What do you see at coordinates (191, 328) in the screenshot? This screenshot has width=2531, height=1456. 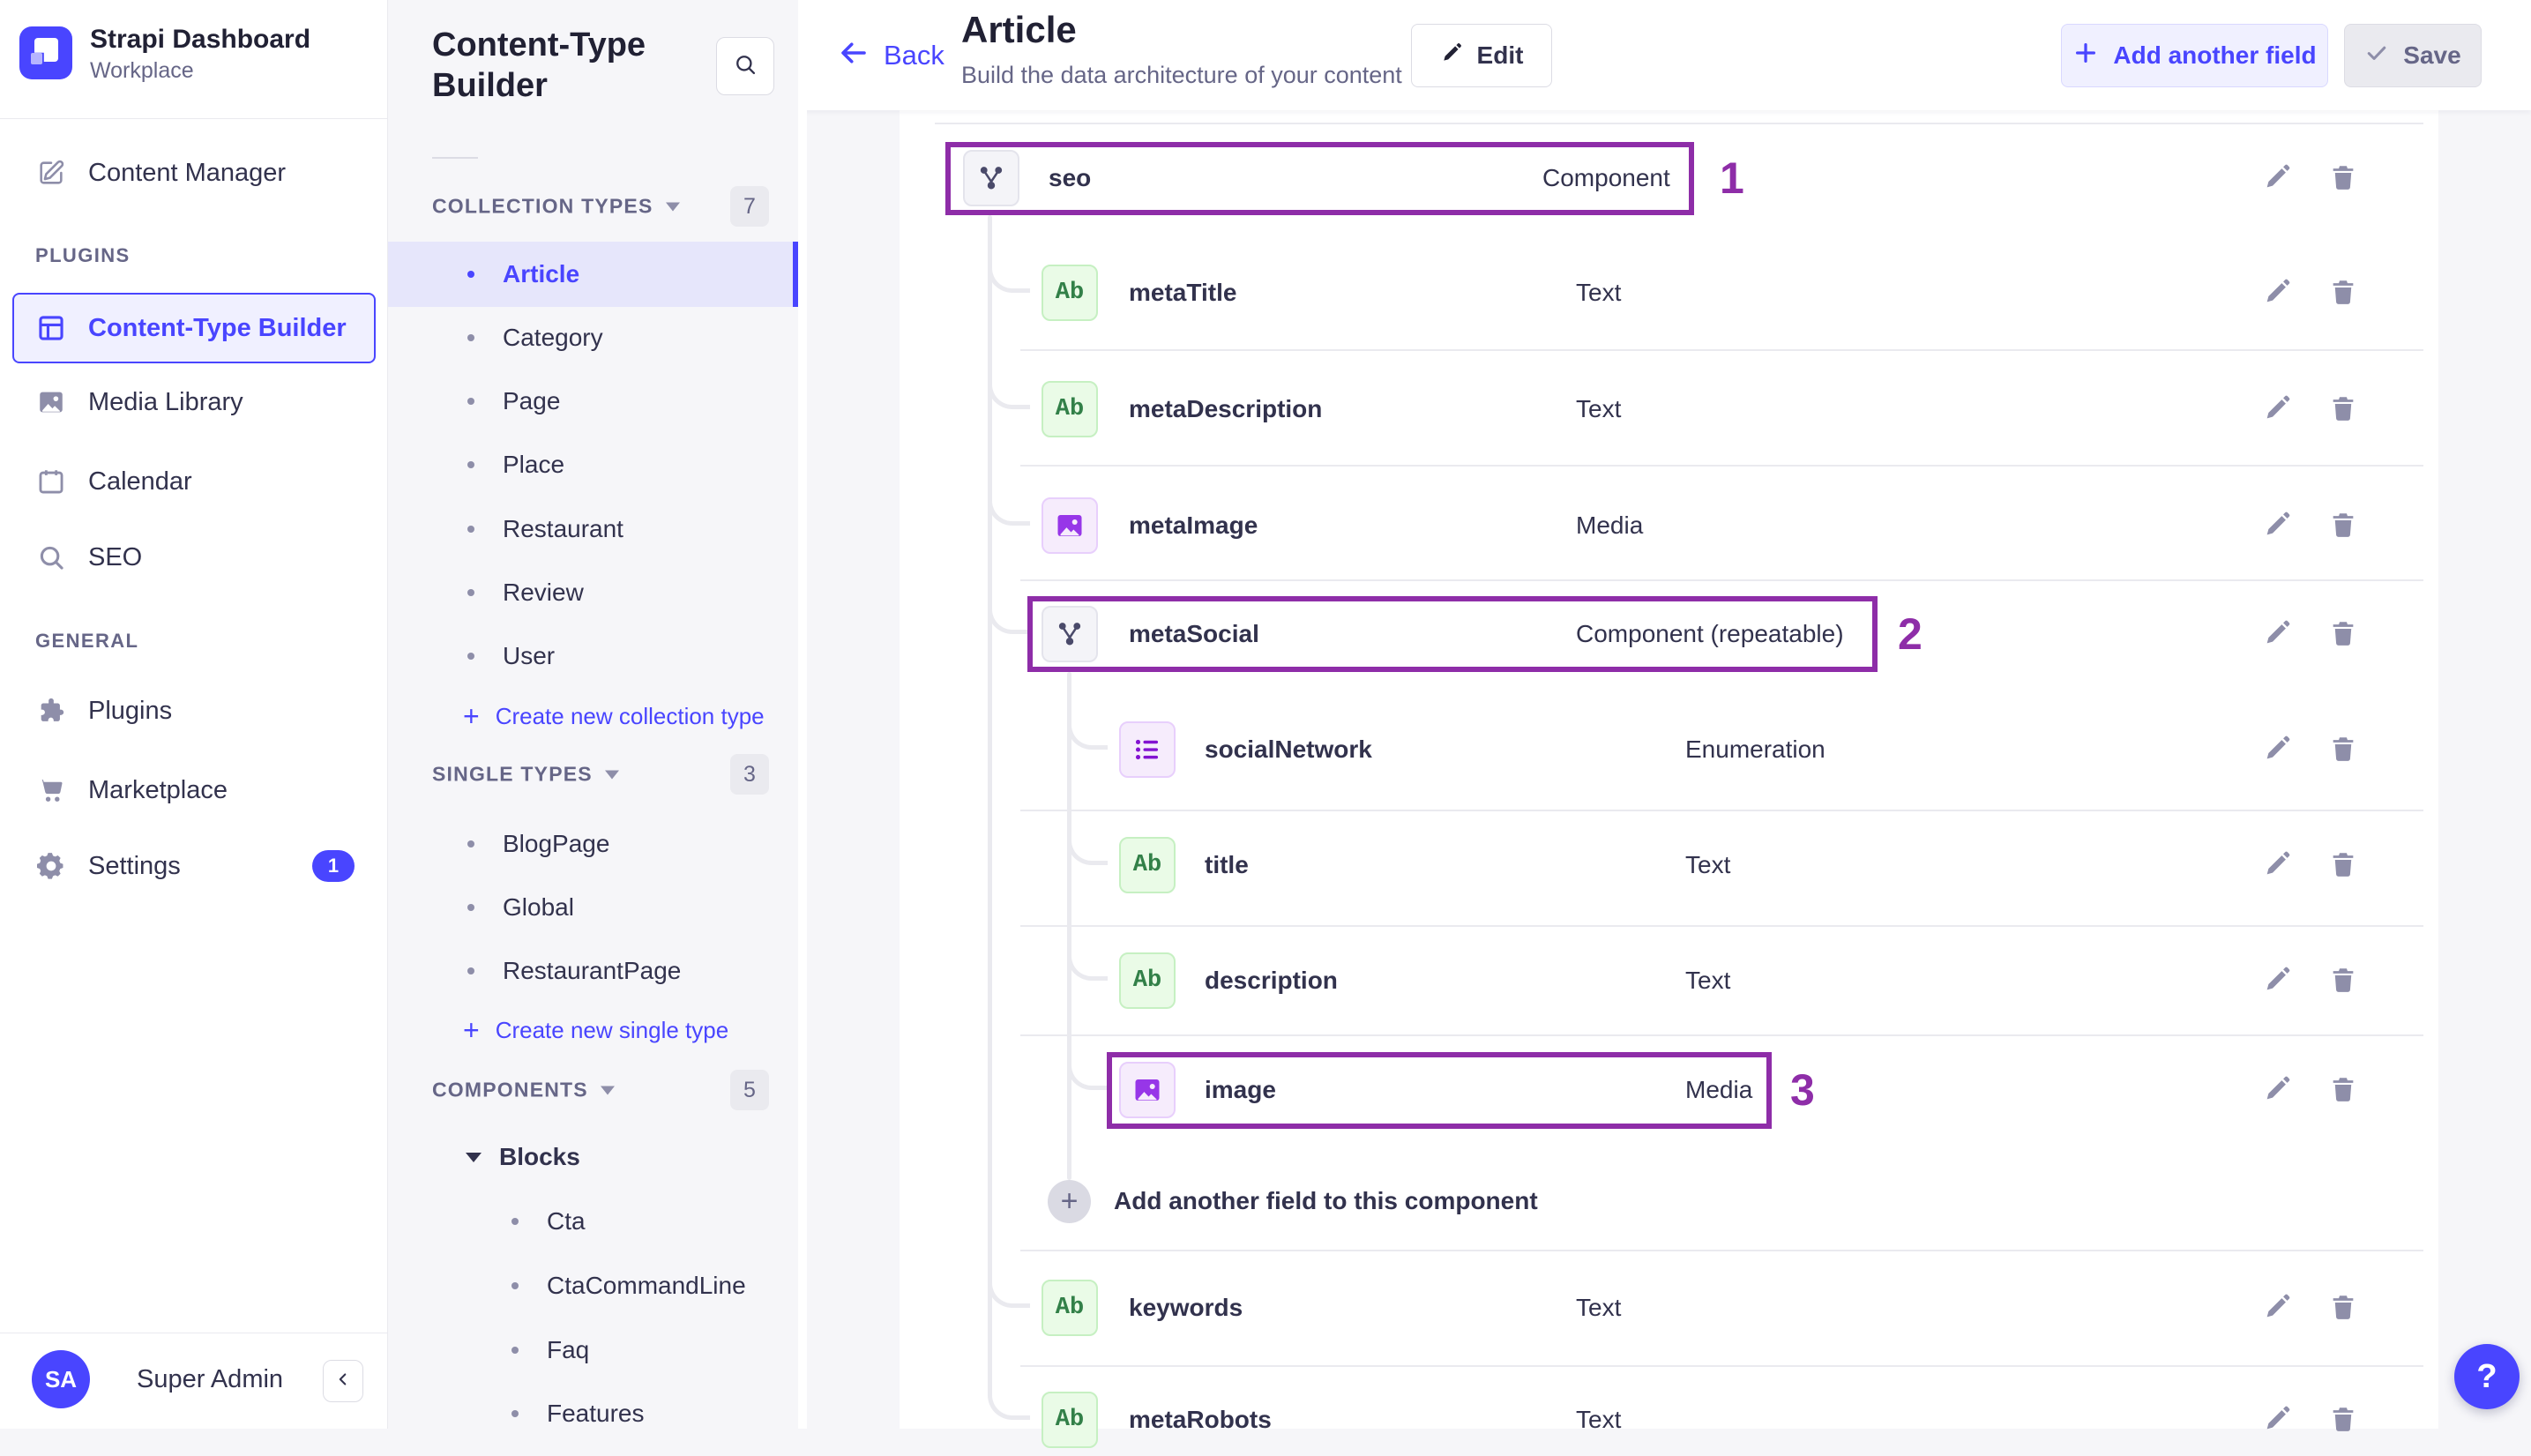 I see `sidebar-item-content-type-builder: Content-Type Builder` at bounding box center [191, 328].